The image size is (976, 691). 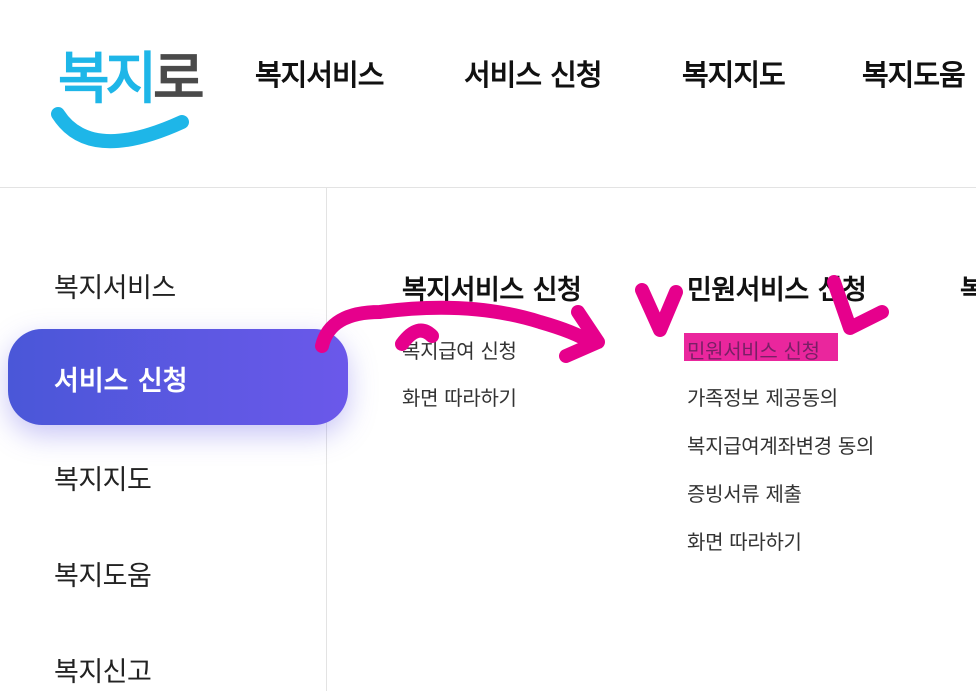 What do you see at coordinates (533, 73) in the screenshot?
I see `gnb-service-apply: 서비스 신청` at bounding box center [533, 73].